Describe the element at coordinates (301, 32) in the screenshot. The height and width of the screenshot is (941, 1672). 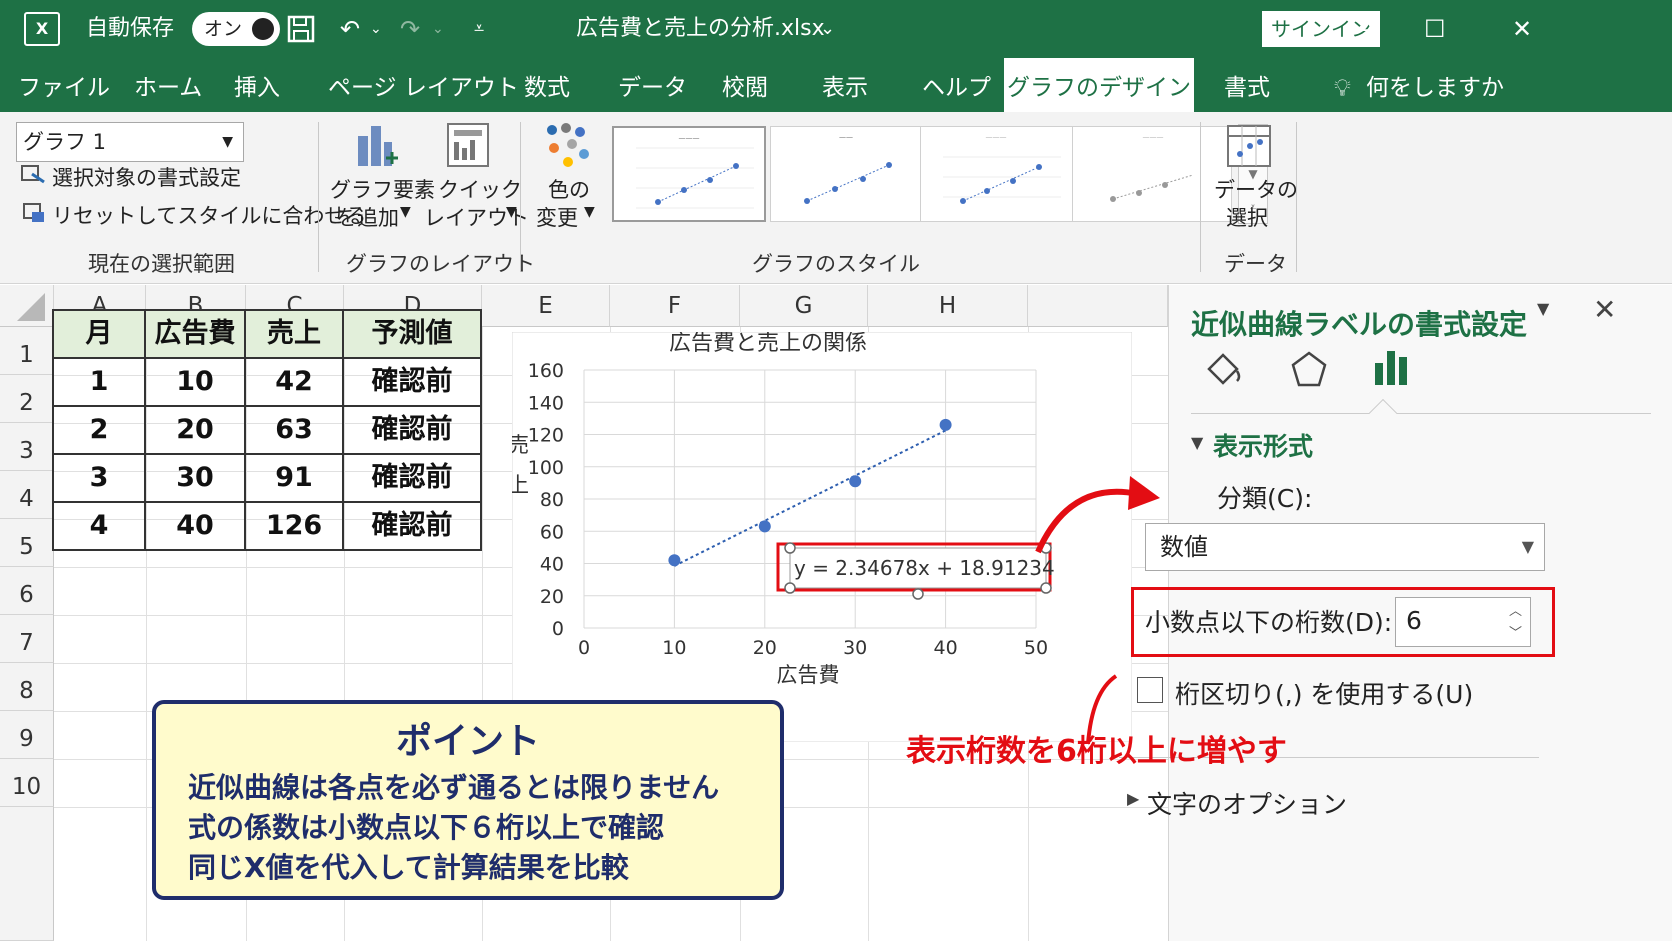
I see `save-icon` at that location.